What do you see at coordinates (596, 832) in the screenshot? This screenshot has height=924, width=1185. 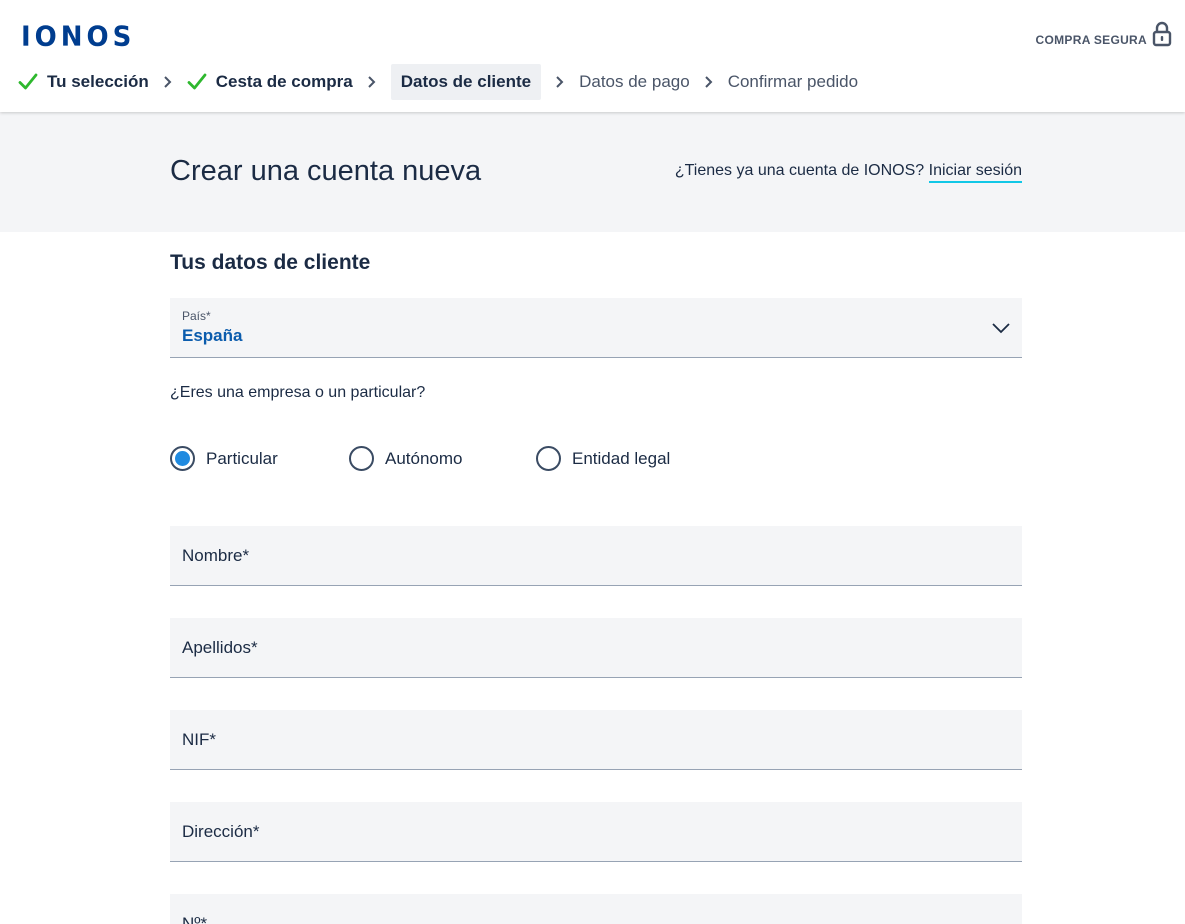 I see `direccion-field: Dirección*` at bounding box center [596, 832].